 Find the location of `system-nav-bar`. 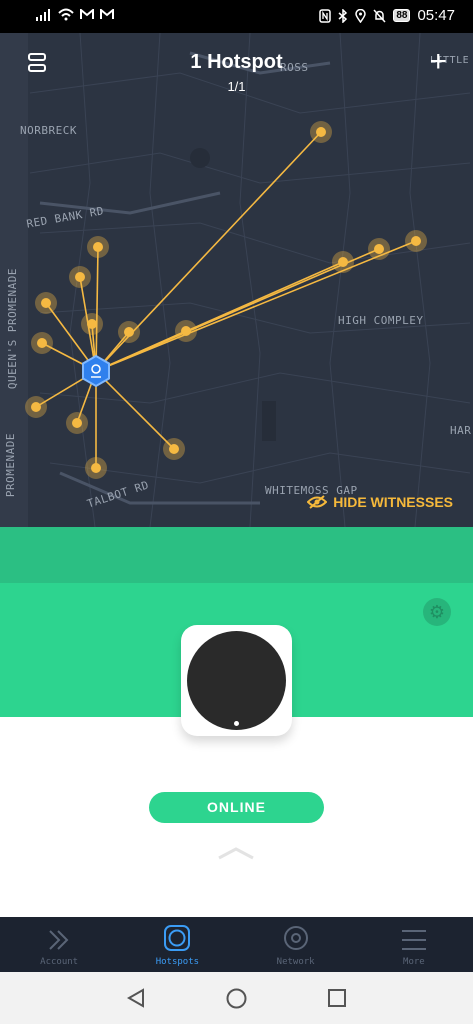

system-nav-bar is located at coordinates (236, 998).